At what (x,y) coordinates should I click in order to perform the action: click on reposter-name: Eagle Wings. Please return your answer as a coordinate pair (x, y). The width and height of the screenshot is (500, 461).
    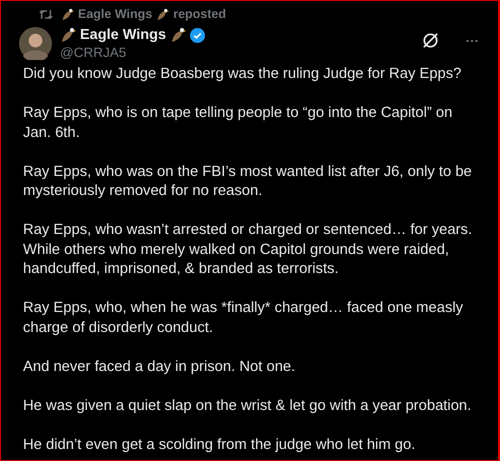
    Looking at the image, I should click on (115, 14).